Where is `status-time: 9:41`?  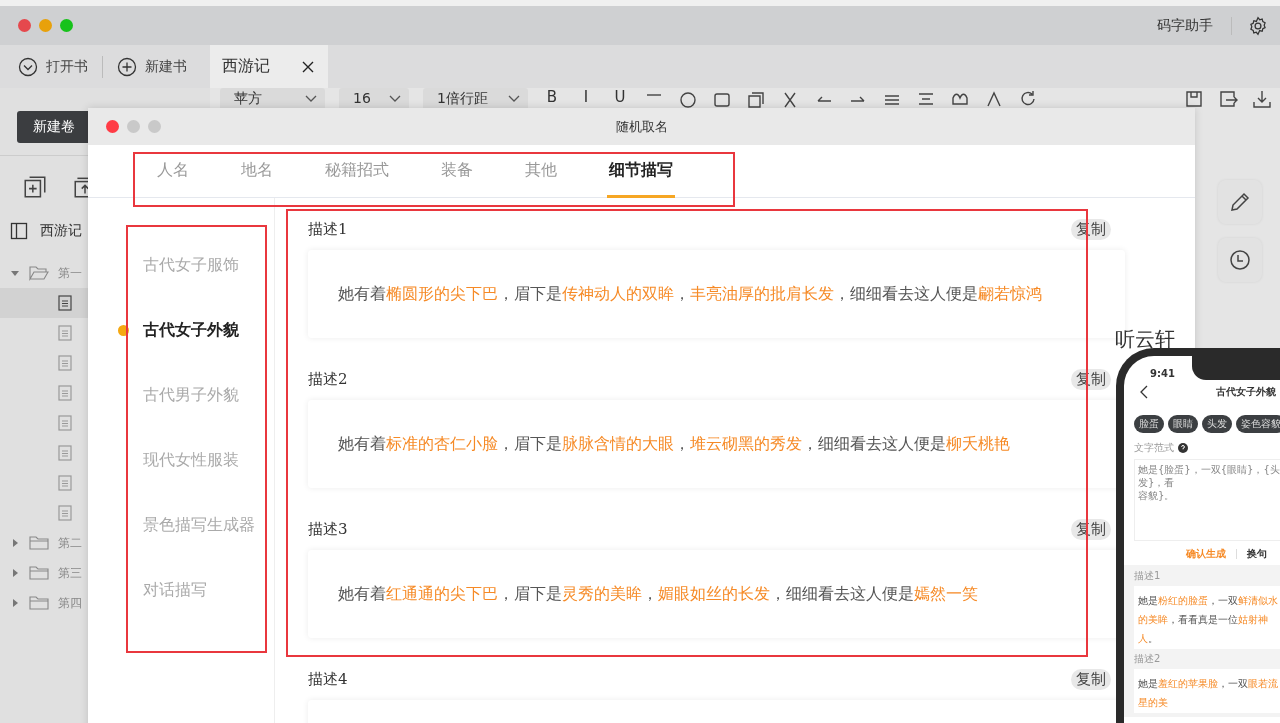 status-time: 9:41 is located at coordinates (1163, 373).